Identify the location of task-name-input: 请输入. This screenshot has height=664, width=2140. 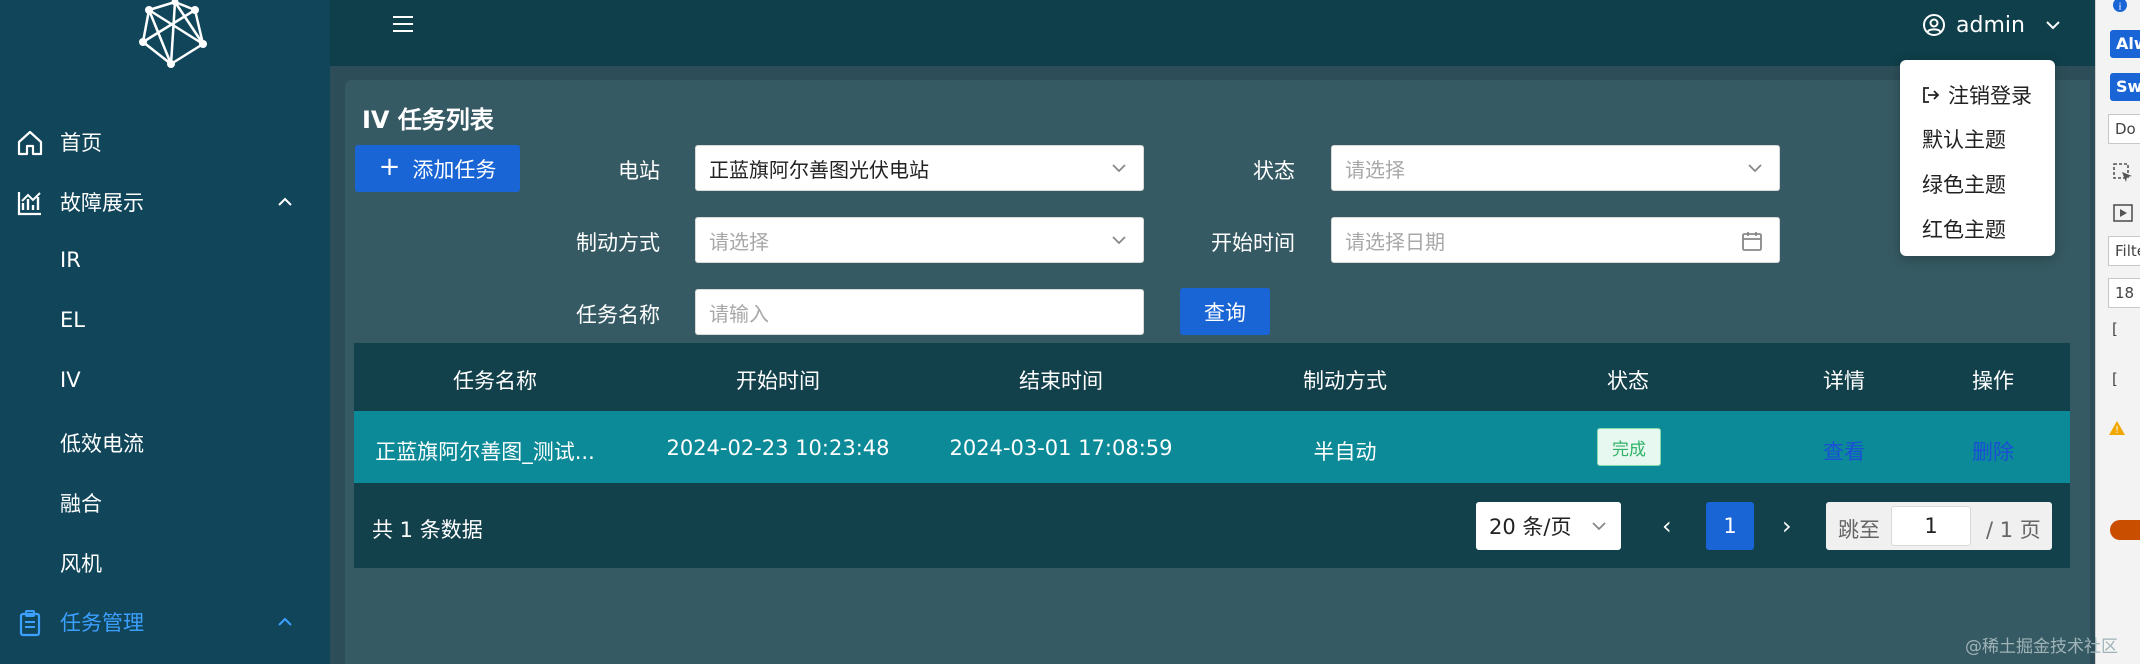
(919, 312).